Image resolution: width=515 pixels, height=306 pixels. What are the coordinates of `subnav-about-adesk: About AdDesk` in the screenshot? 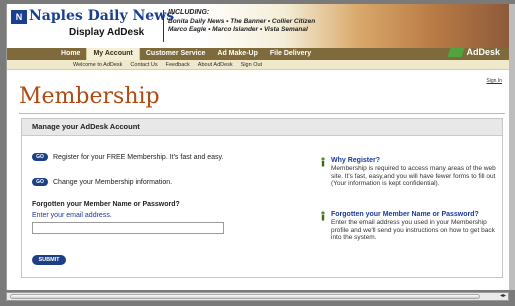 It's located at (215, 65).